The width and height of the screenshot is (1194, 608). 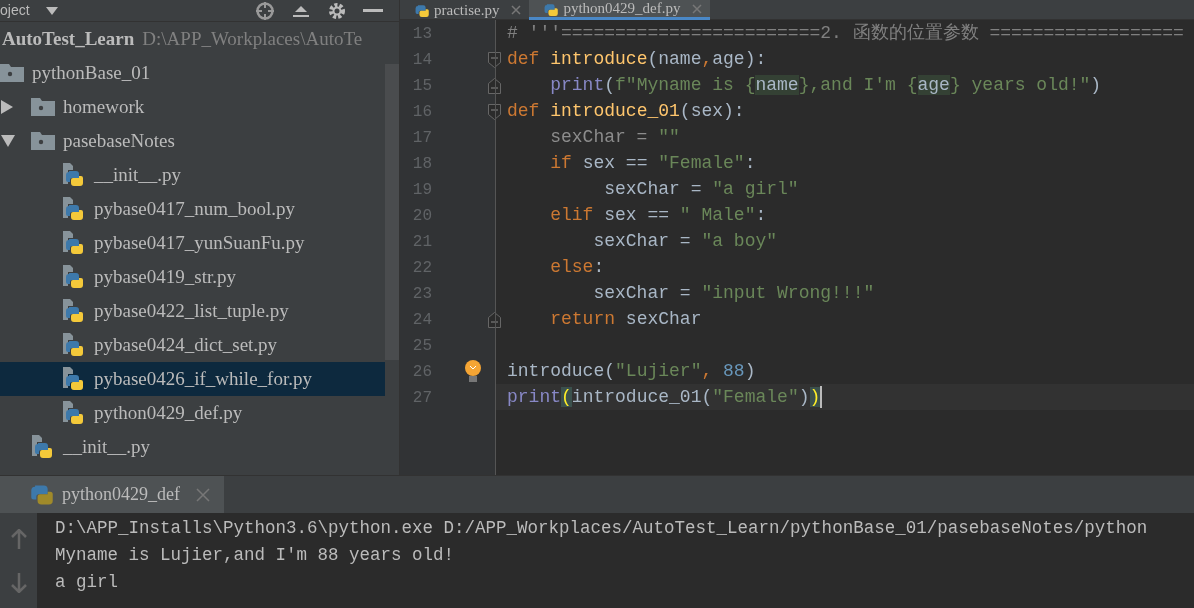 I want to click on code-line: print(f"Myname is {name},and I'm {age} years old!"), so click(x=844, y=85).